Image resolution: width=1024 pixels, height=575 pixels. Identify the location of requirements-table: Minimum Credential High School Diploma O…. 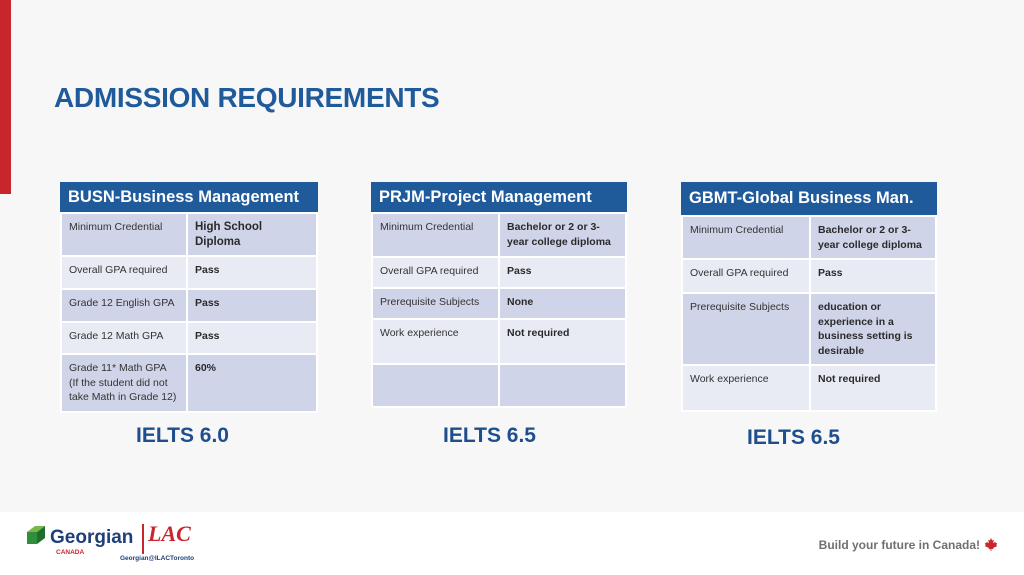
(189, 312).